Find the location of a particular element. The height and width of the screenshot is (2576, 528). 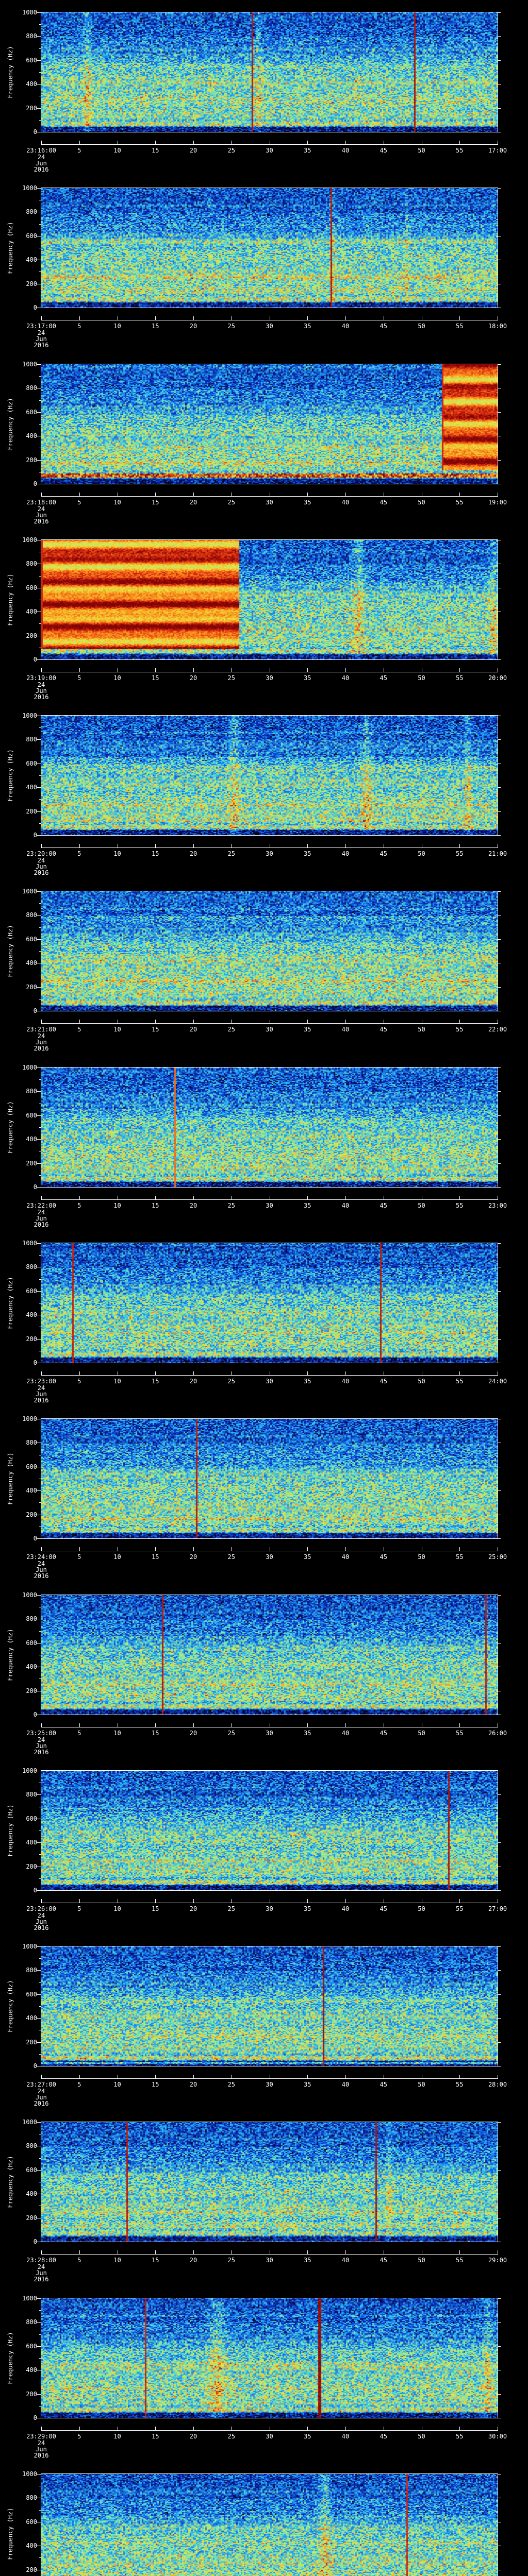

x-tick-label: 55 is located at coordinates (460, 1205).